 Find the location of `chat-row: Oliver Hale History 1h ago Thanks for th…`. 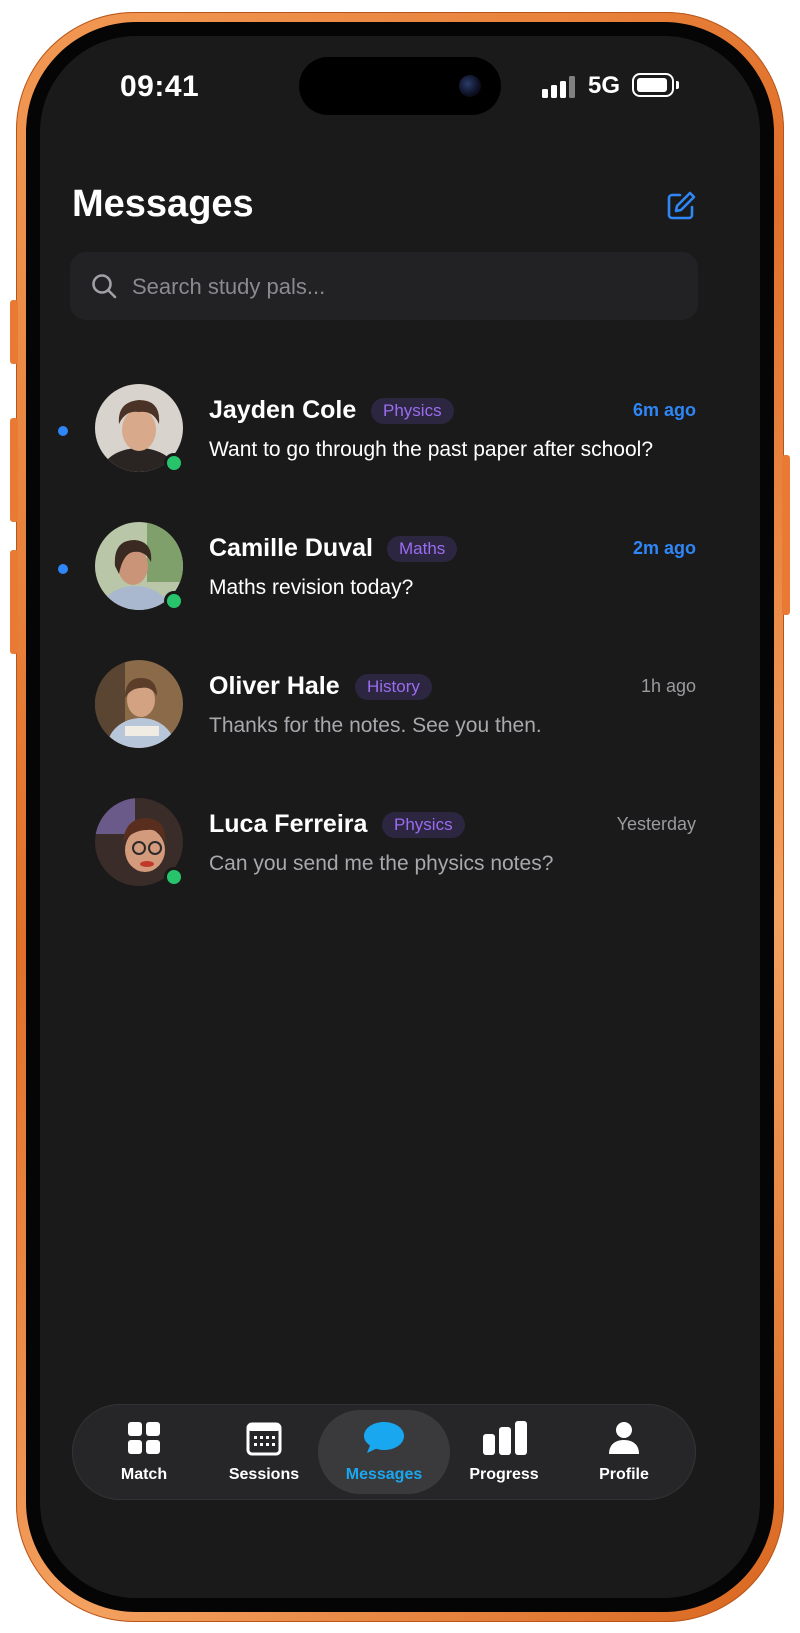

chat-row: Oliver Hale History 1h ago Thanks for th… is located at coordinates (400, 700).